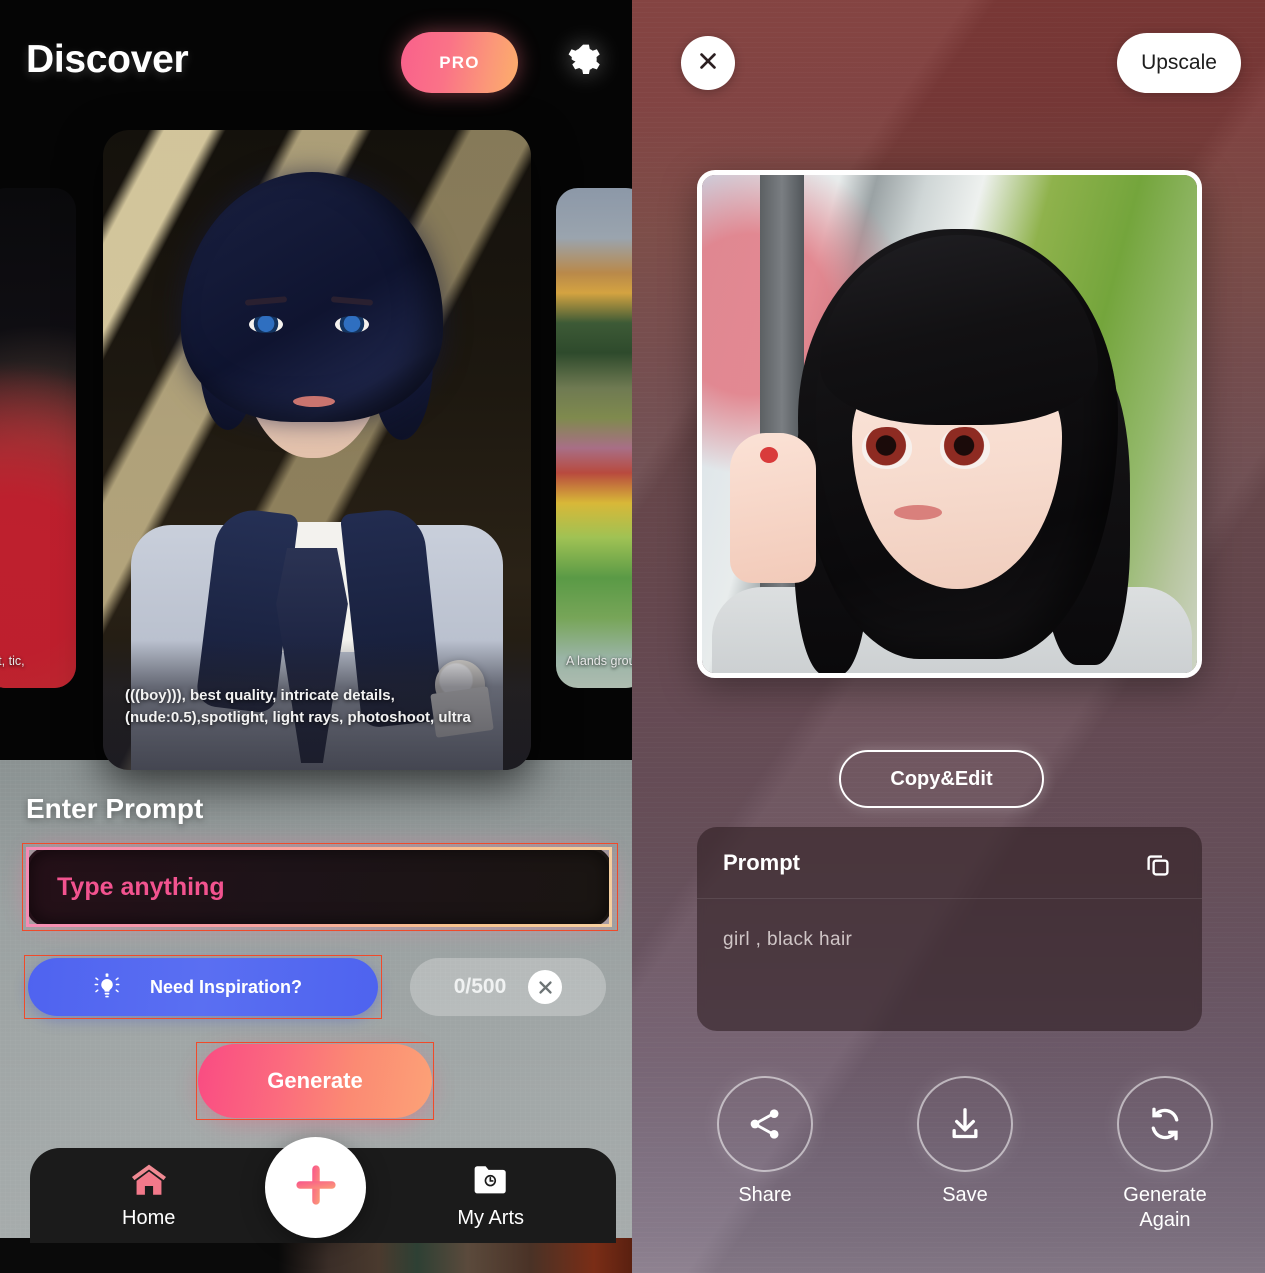  I want to click on prompt-input: Type anything, so click(319, 887).